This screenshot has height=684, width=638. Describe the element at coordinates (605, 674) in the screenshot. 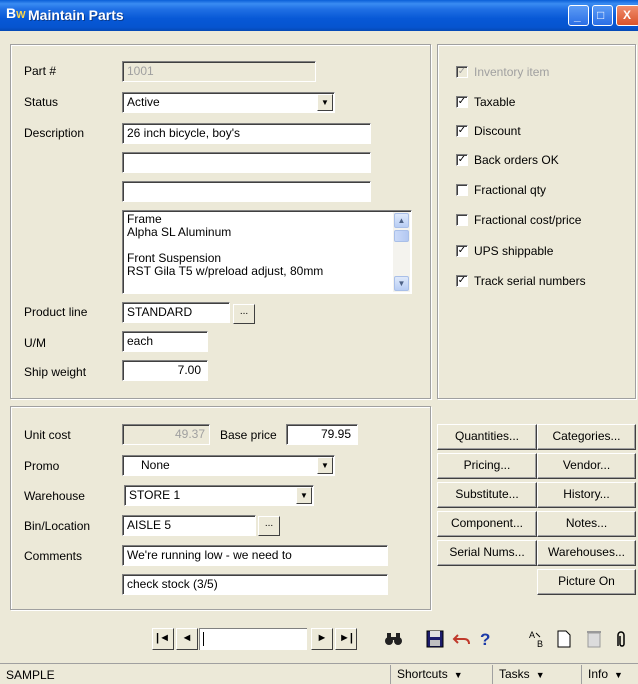

I see `info-menu: Info ▼` at that location.